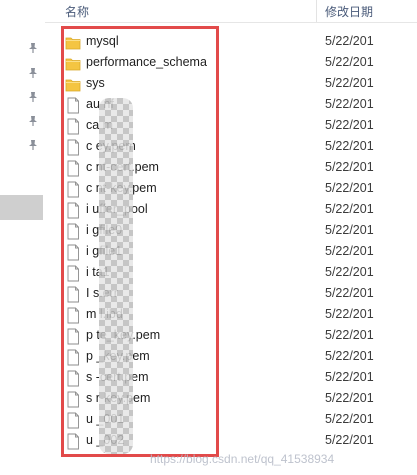 This screenshot has height=475, width=417. What do you see at coordinates (77, 11) in the screenshot?
I see `column-name-header: 名称` at bounding box center [77, 11].